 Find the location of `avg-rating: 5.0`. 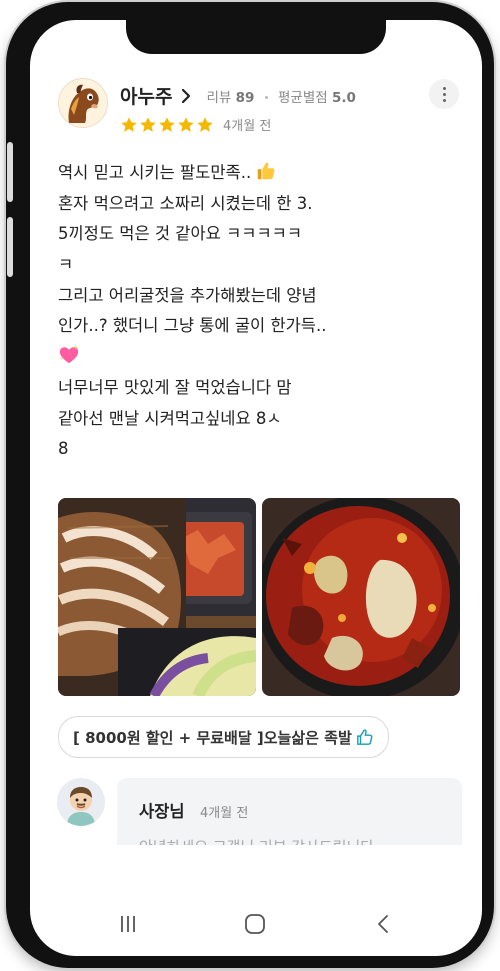

avg-rating: 5.0 is located at coordinates (343, 97).